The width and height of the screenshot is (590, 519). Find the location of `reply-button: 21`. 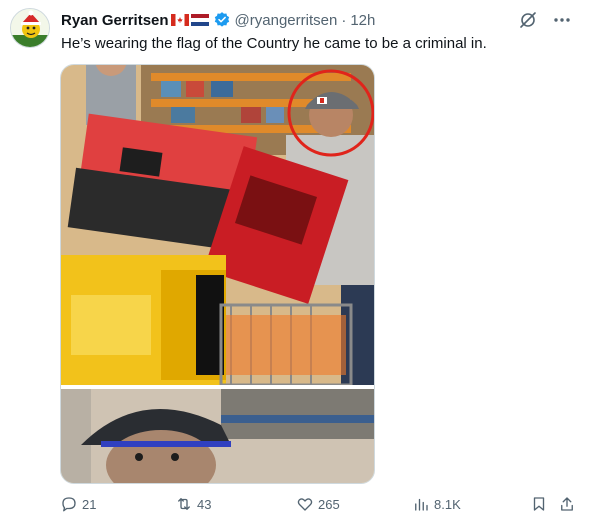

reply-button: 21 is located at coordinates (78, 504).